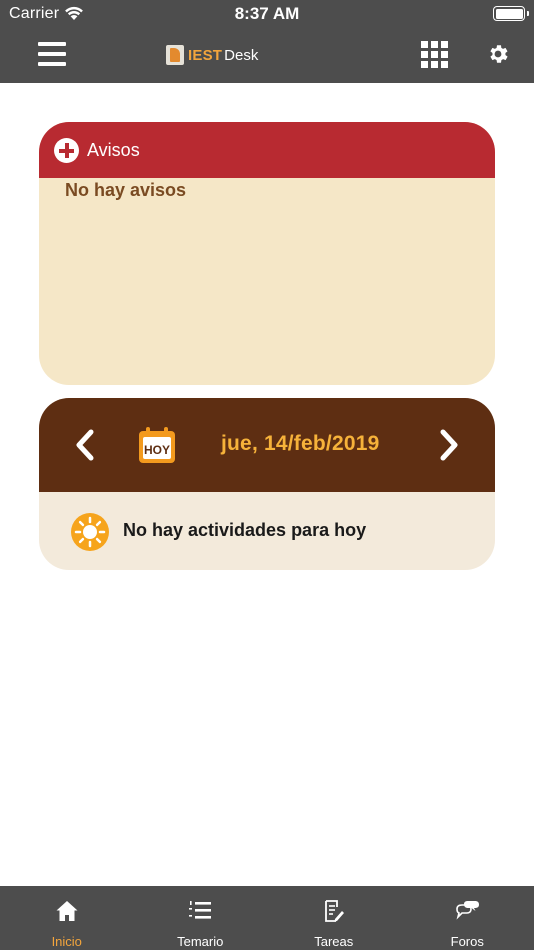 Image resolution: width=534 pixels, height=950 pixels. Describe the element at coordinates (66, 150) in the screenshot. I see `add-aviso-icon` at that location.